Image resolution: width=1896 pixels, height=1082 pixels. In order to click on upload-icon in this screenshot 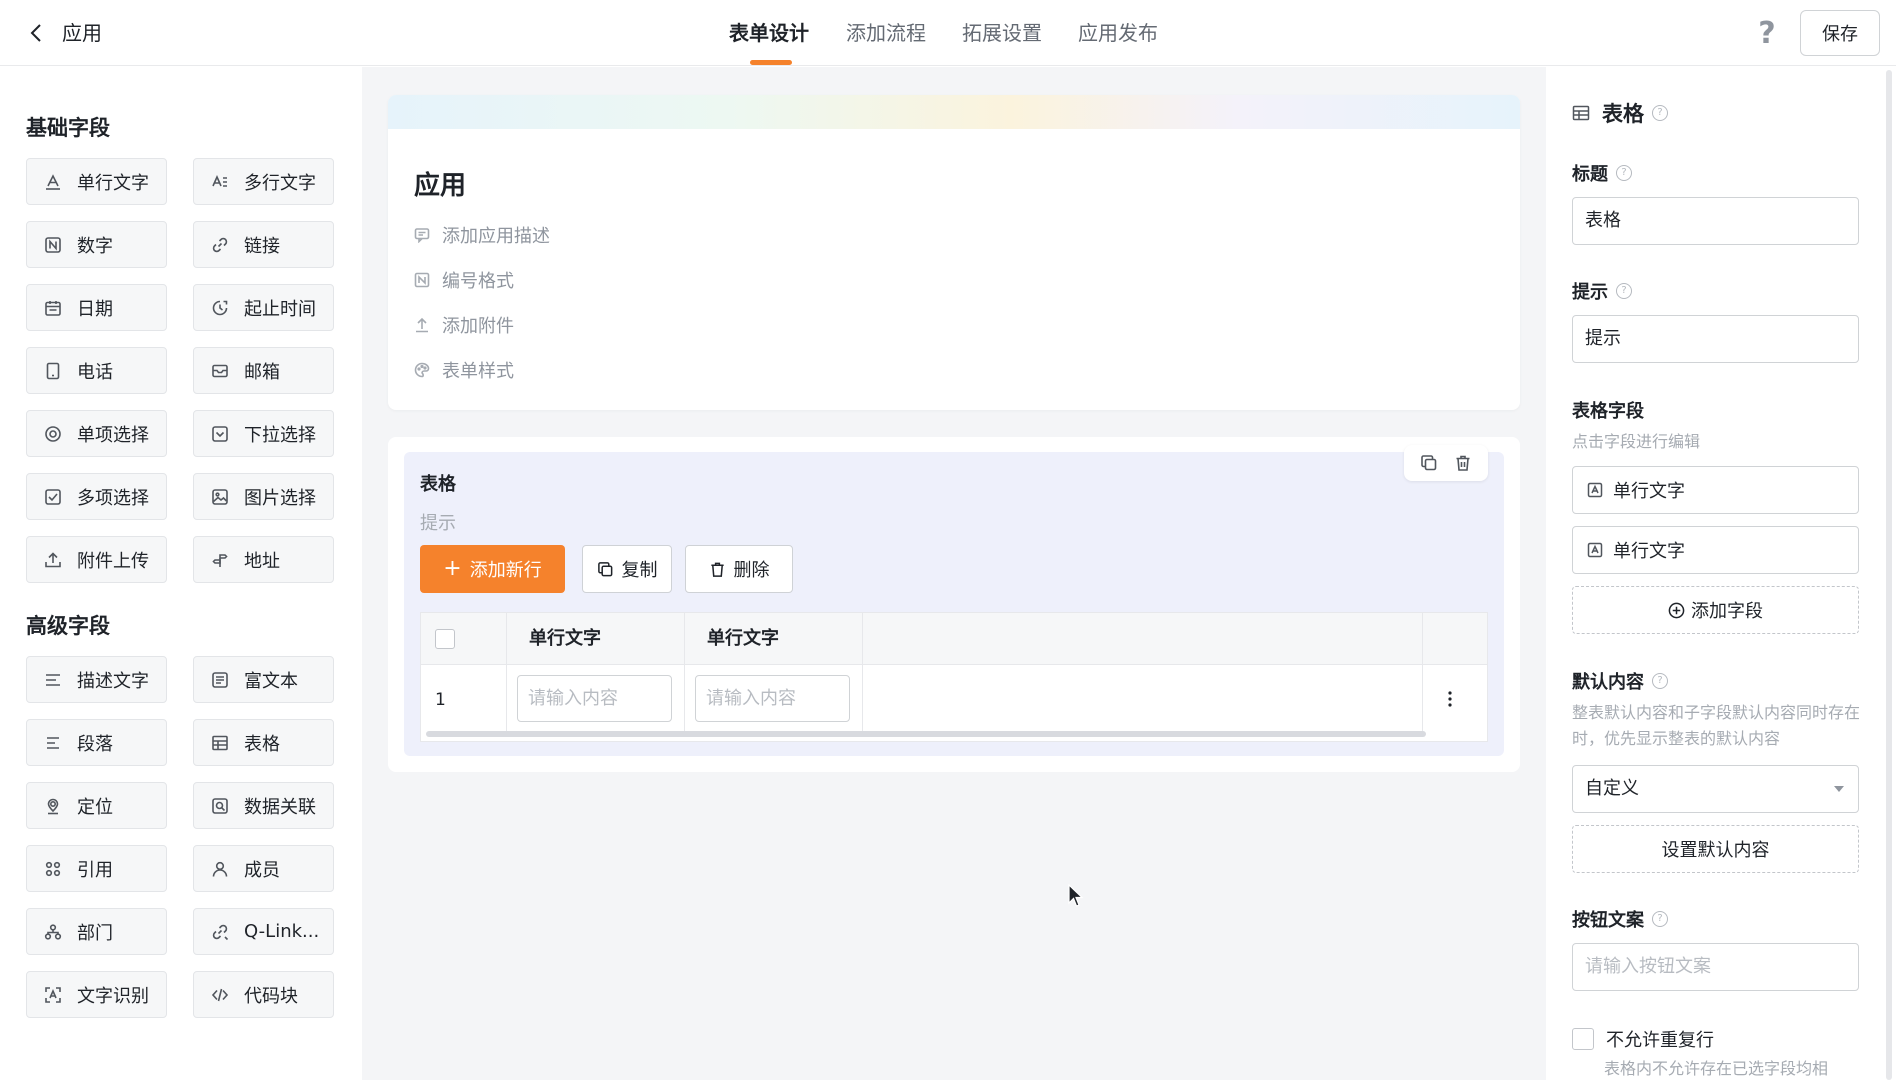, I will do `click(53, 560)`.